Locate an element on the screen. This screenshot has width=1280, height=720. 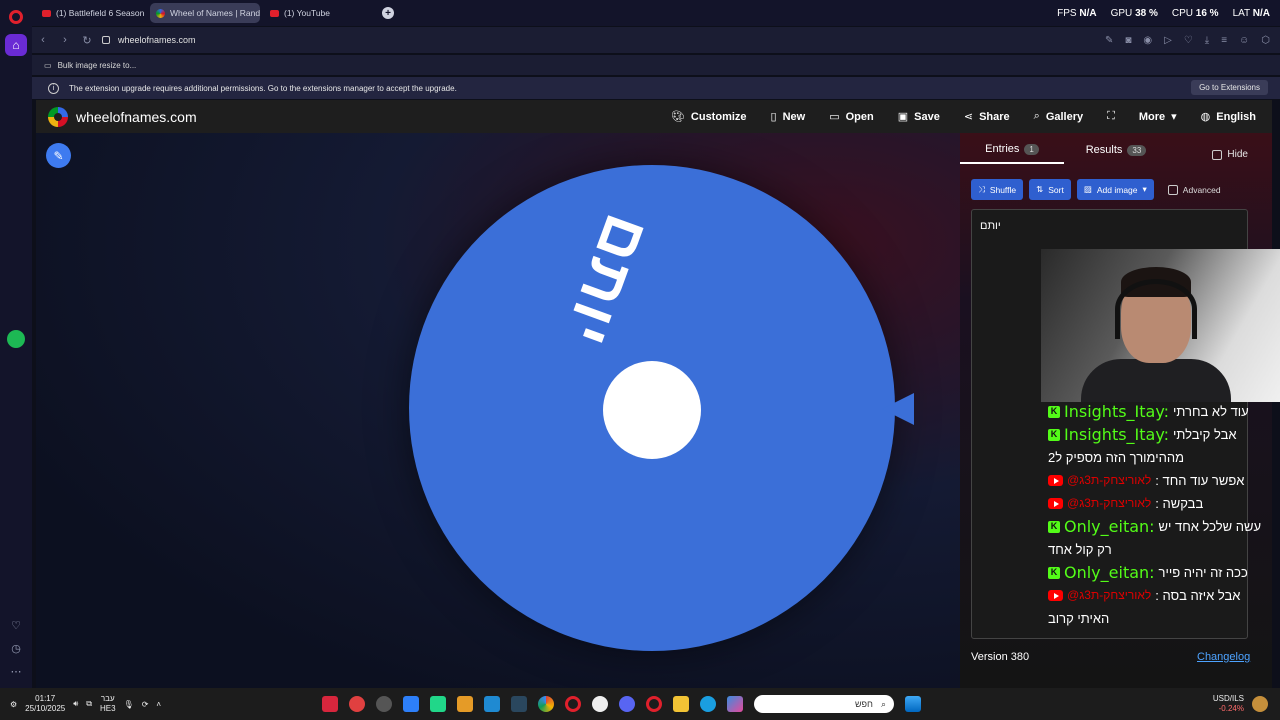
chat-username: Only_eitan: is located at coordinates (1109, 572).